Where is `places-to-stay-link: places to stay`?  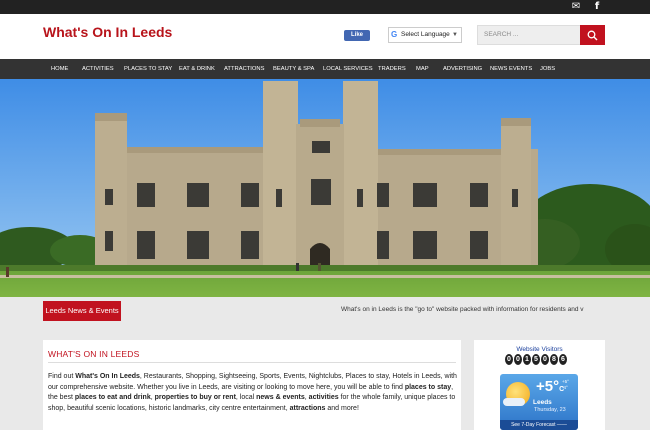 places-to-stay-link: places to stay is located at coordinates (428, 387).